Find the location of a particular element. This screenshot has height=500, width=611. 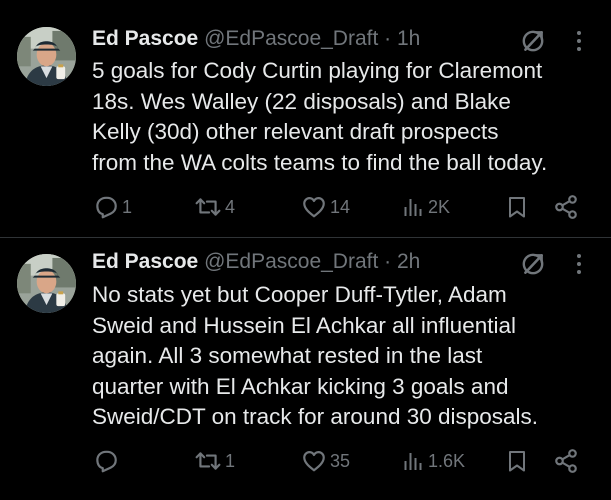

reply-button is located at coordinates (107, 461).